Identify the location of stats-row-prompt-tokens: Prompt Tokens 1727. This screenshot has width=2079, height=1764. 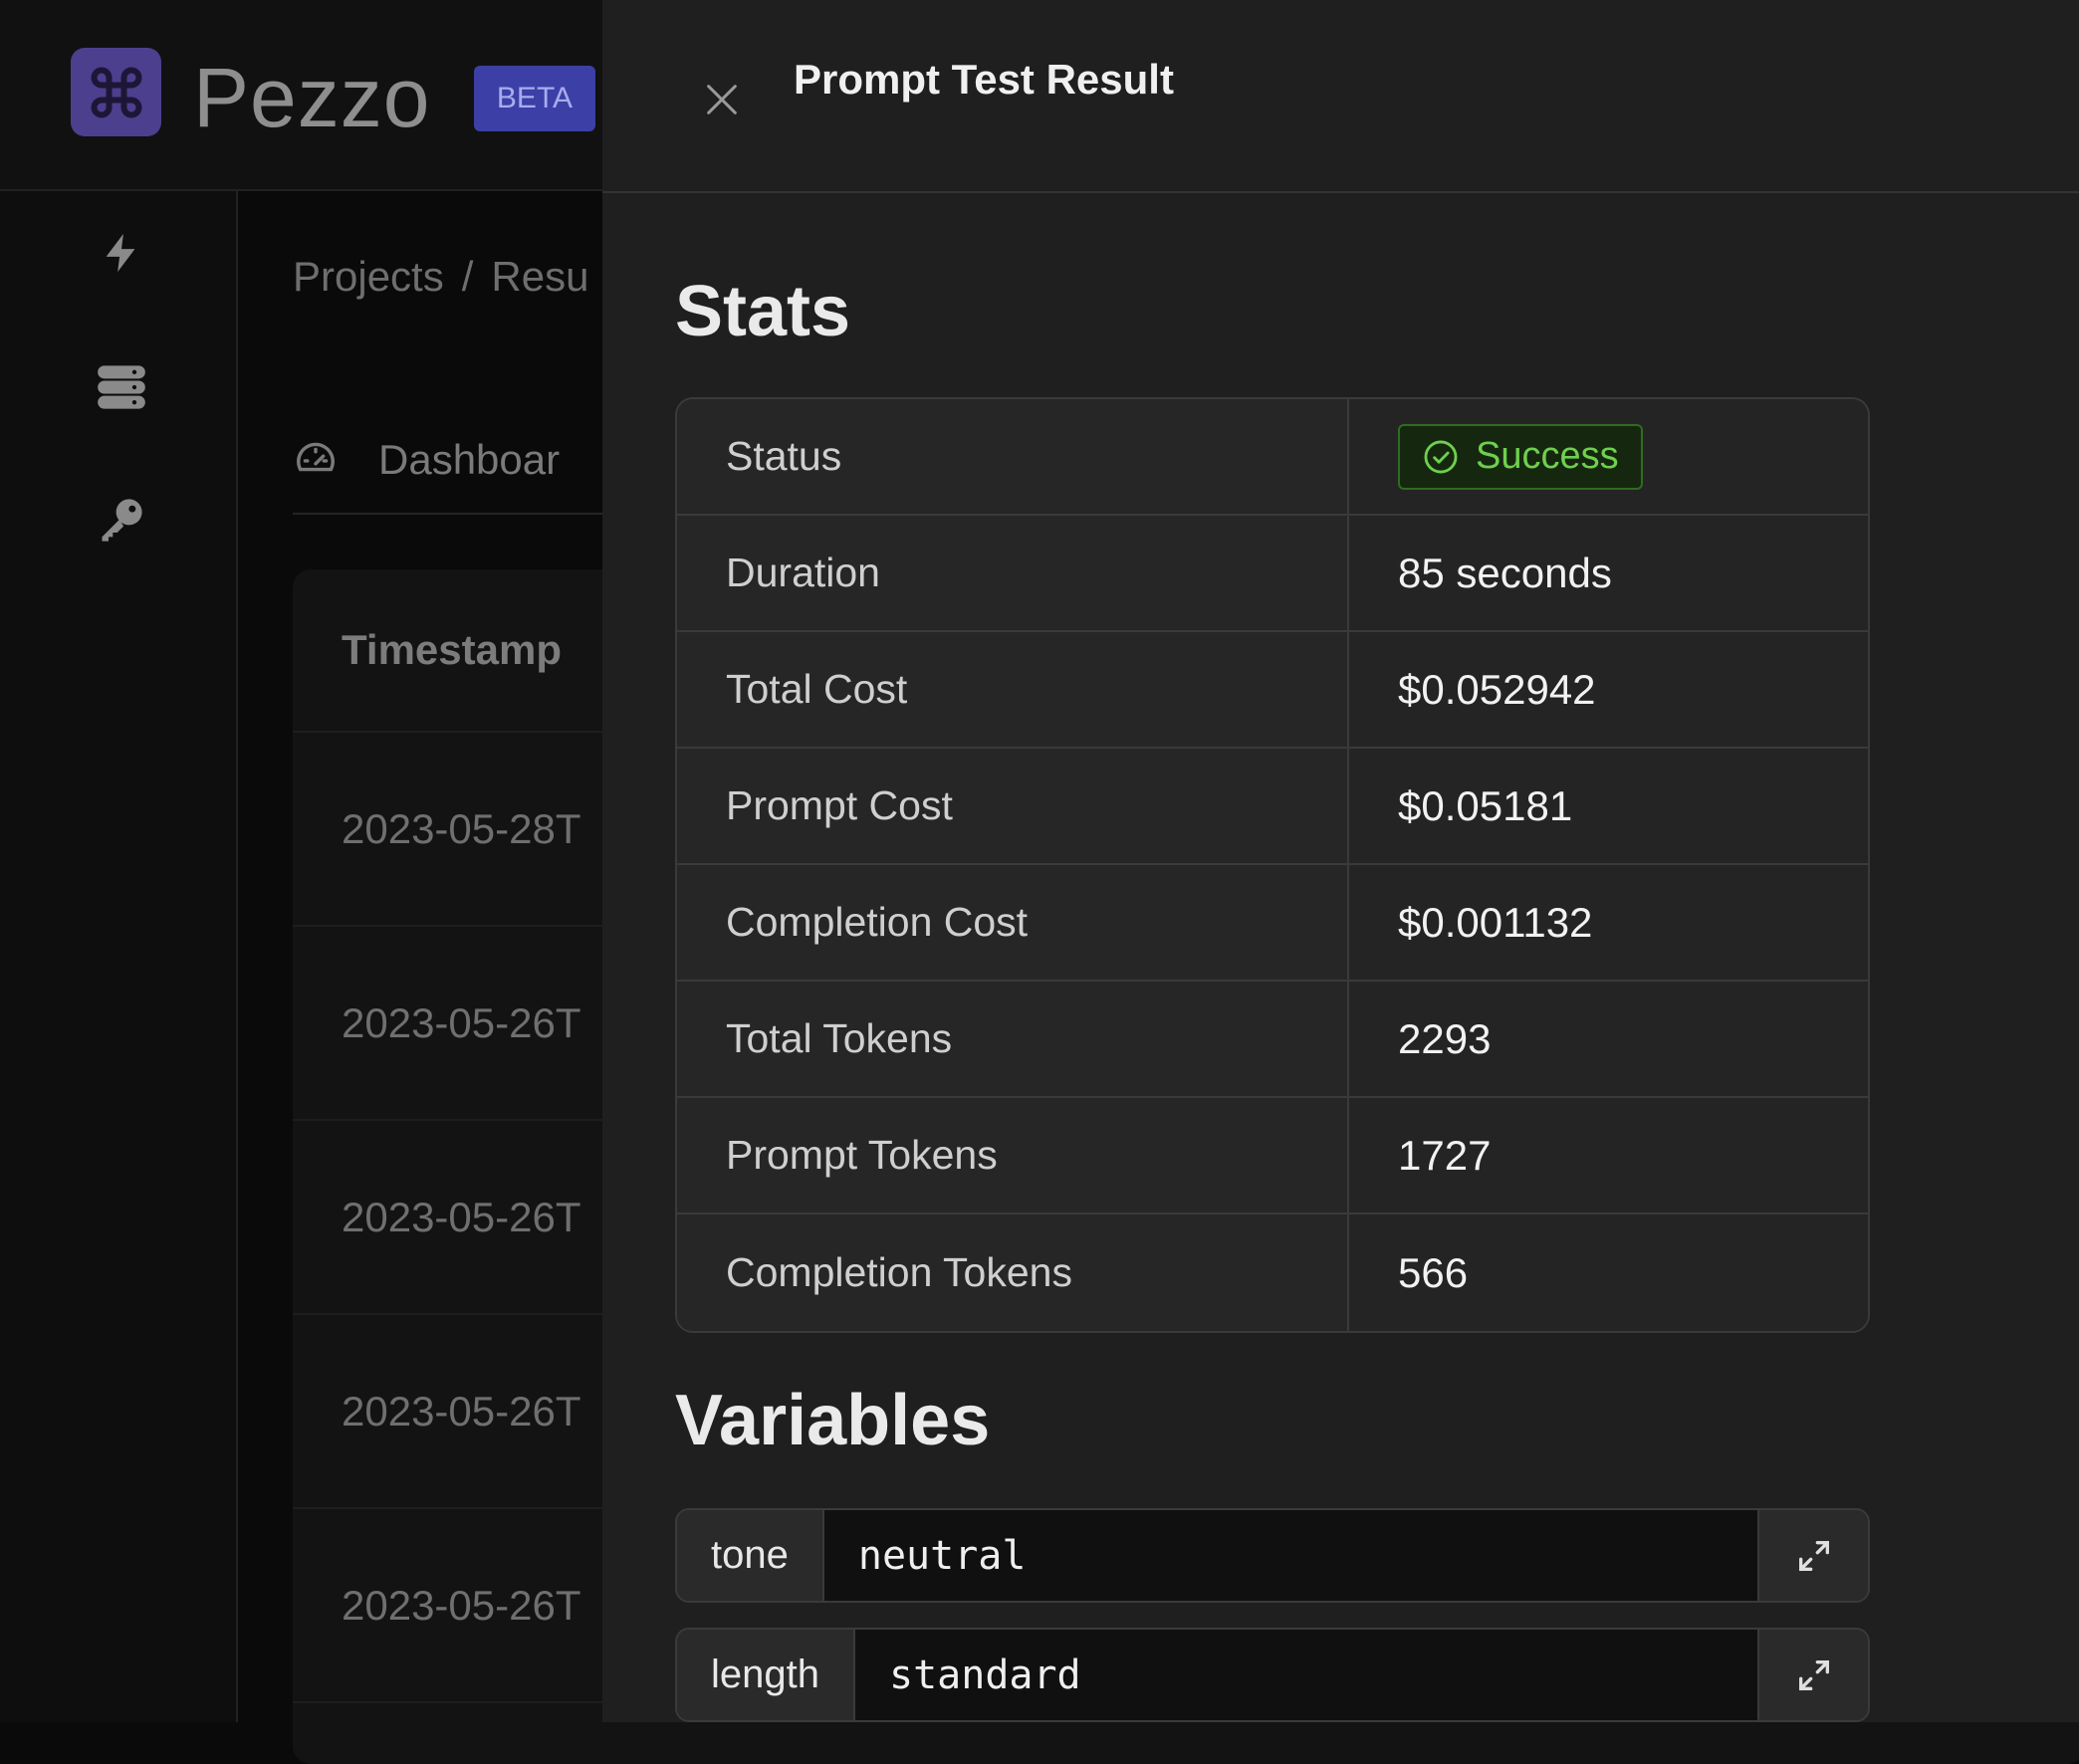
(1272, 1156).